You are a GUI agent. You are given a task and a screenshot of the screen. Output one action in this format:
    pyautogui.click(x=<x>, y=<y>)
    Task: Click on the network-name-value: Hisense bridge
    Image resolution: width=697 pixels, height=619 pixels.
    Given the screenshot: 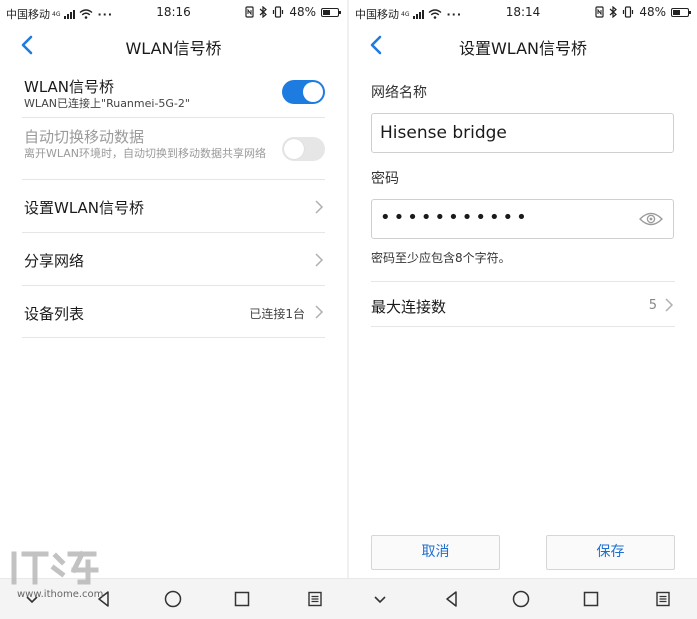 What is the action you would take?
    pyautogui.click(x=443, y=133)
    